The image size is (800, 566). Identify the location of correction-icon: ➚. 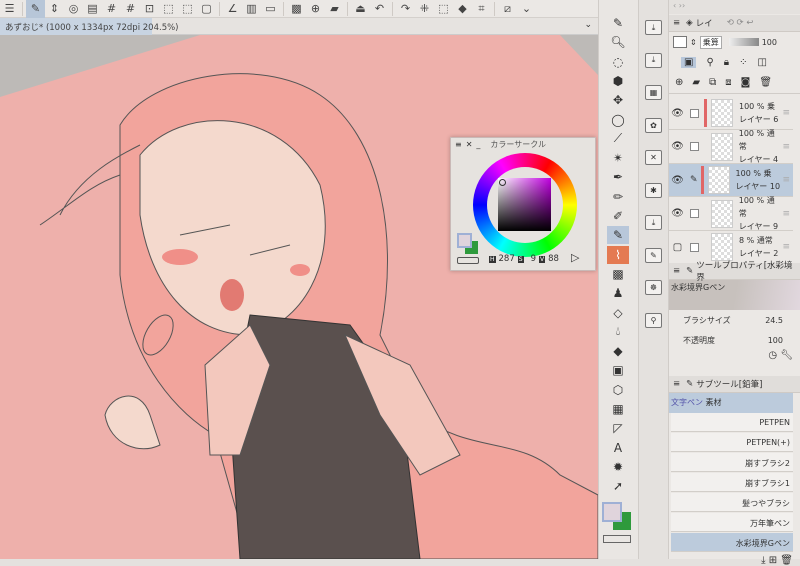
(618, 486).